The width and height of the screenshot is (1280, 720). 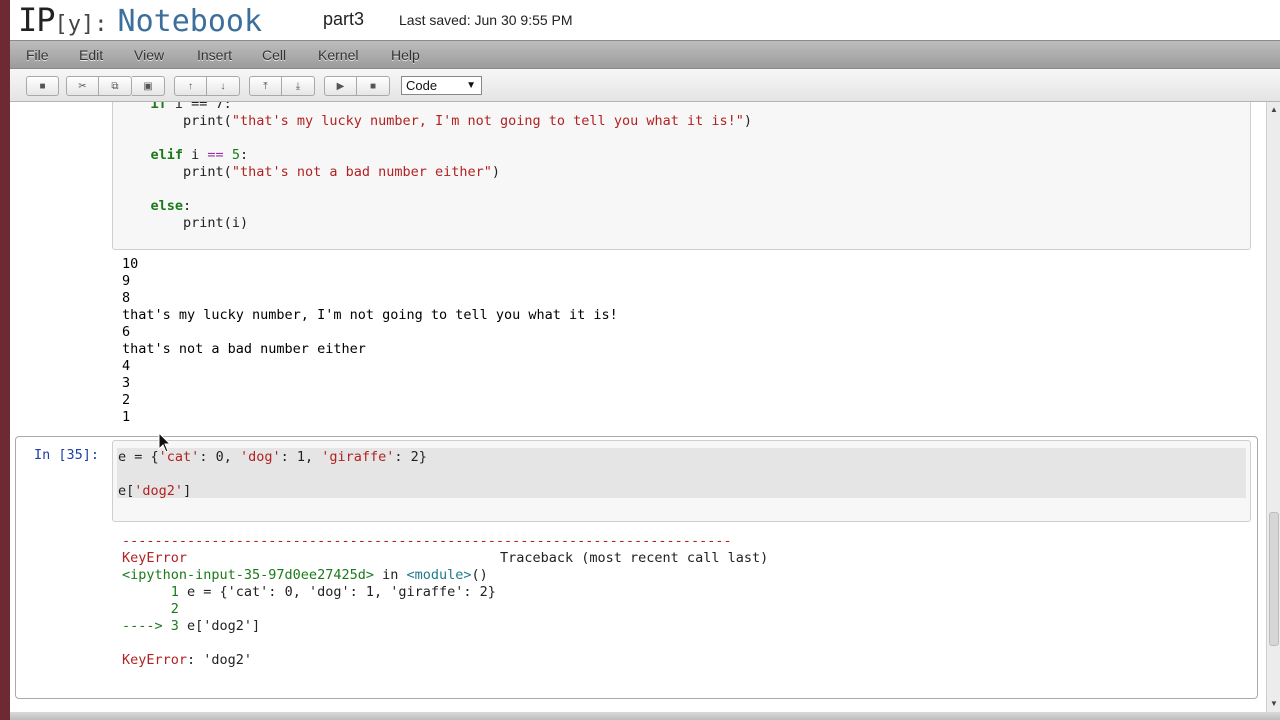 I want to click on menu-file: File, so click(x=37, y=55).